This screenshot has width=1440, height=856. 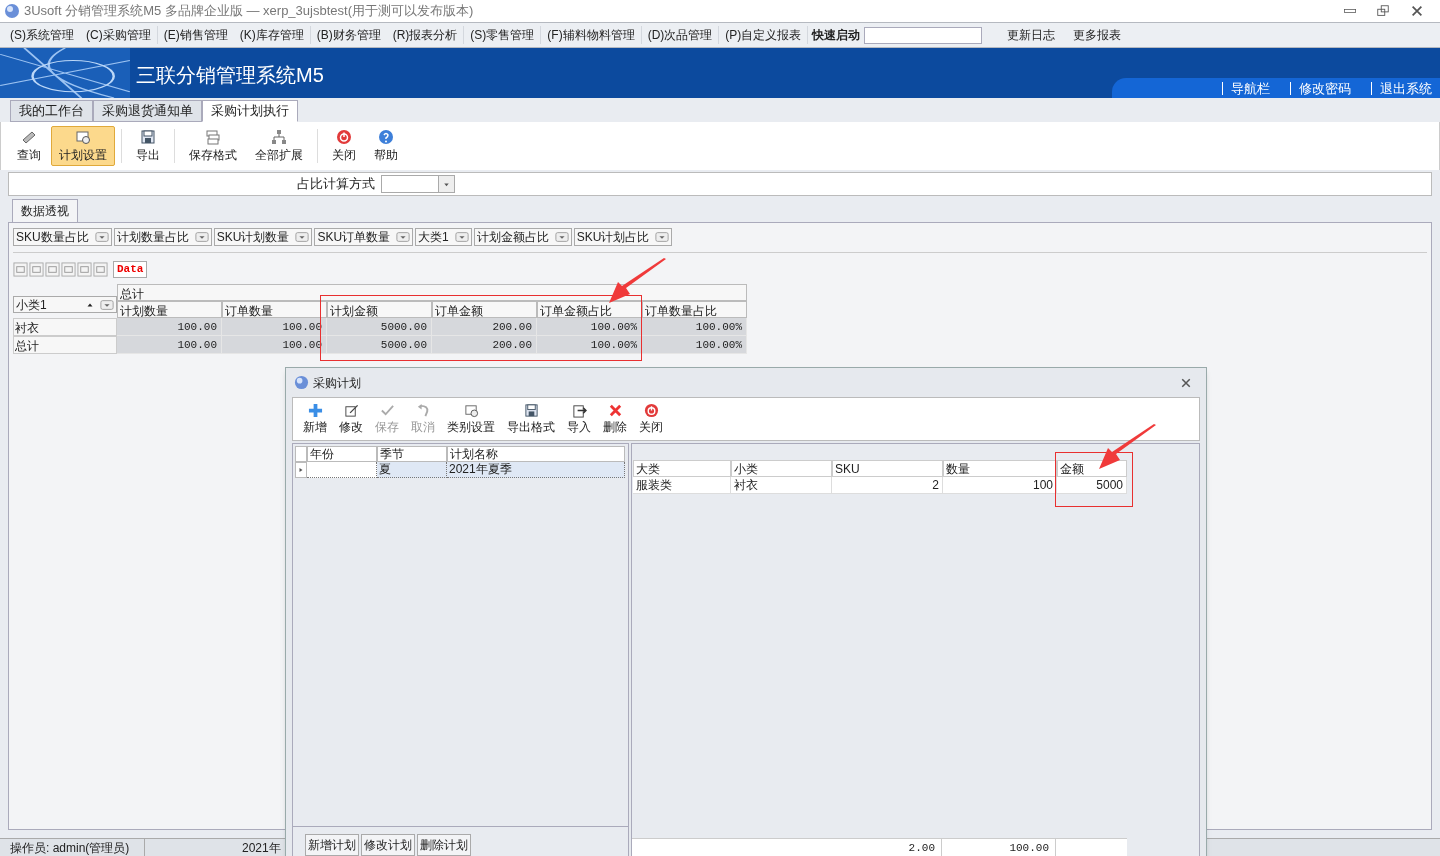 I want to click on row-header: 衬衣, so click(x=65, y=327).